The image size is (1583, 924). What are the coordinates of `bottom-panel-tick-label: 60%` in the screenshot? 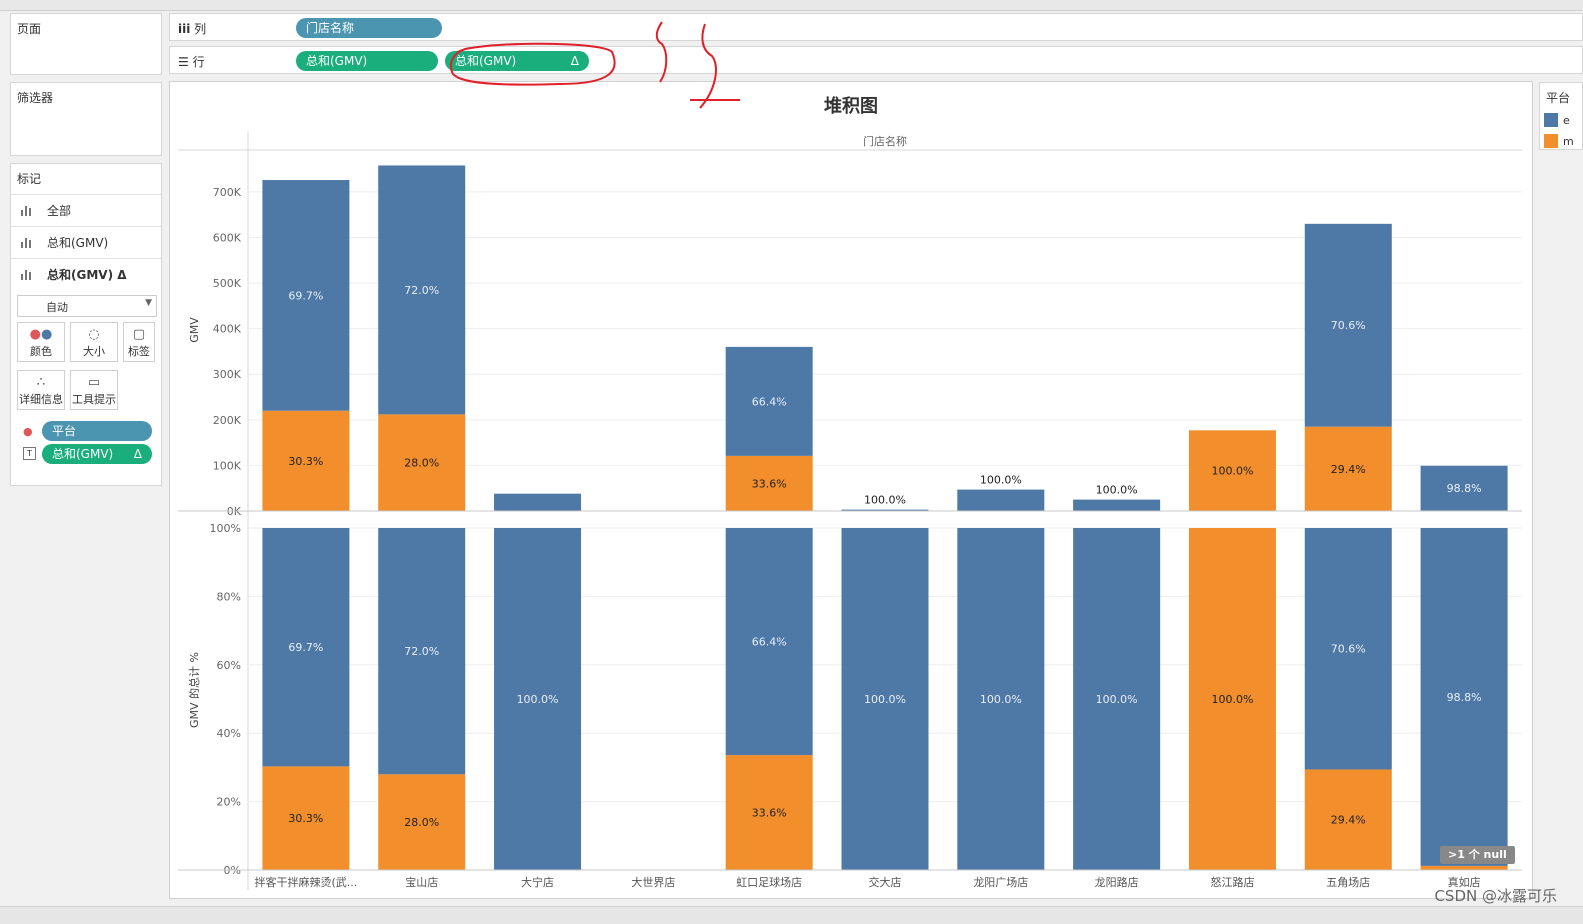 It's located at (229, 665).